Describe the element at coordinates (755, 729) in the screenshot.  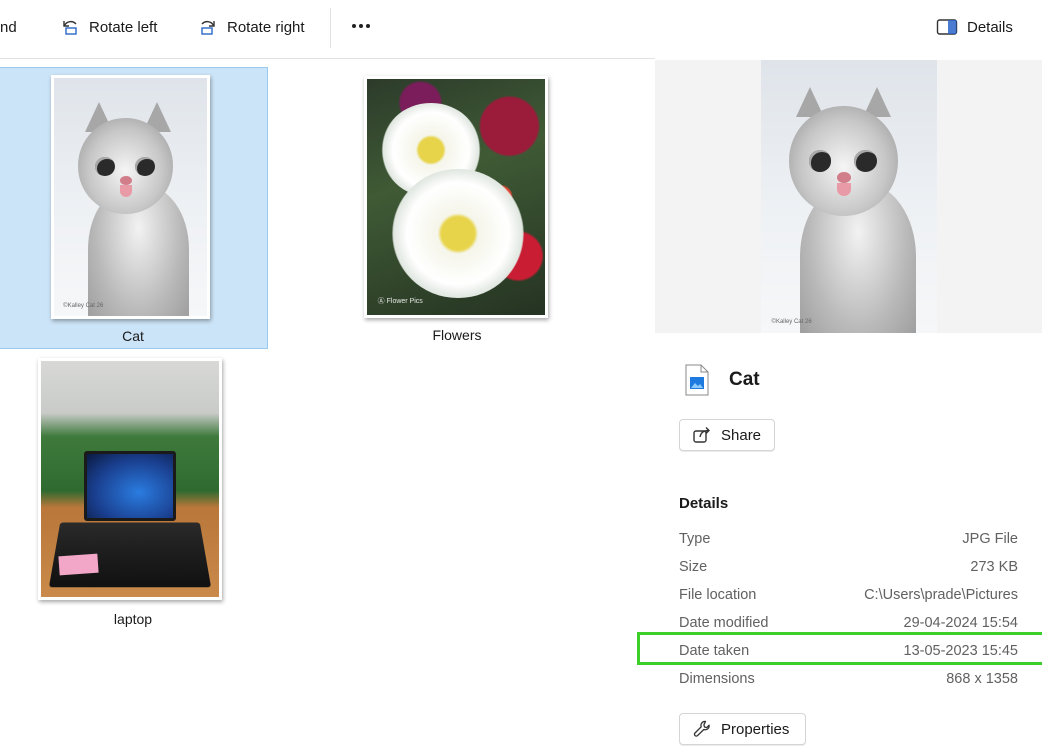
I see `properties-label: Properties` at that location.